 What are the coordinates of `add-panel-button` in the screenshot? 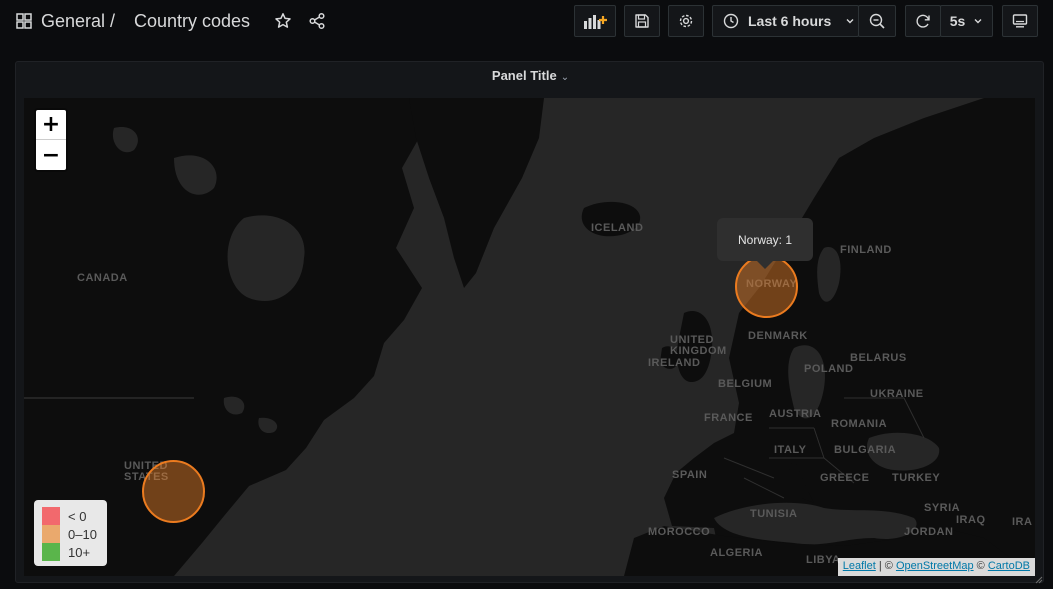 It's located at (595, 21).